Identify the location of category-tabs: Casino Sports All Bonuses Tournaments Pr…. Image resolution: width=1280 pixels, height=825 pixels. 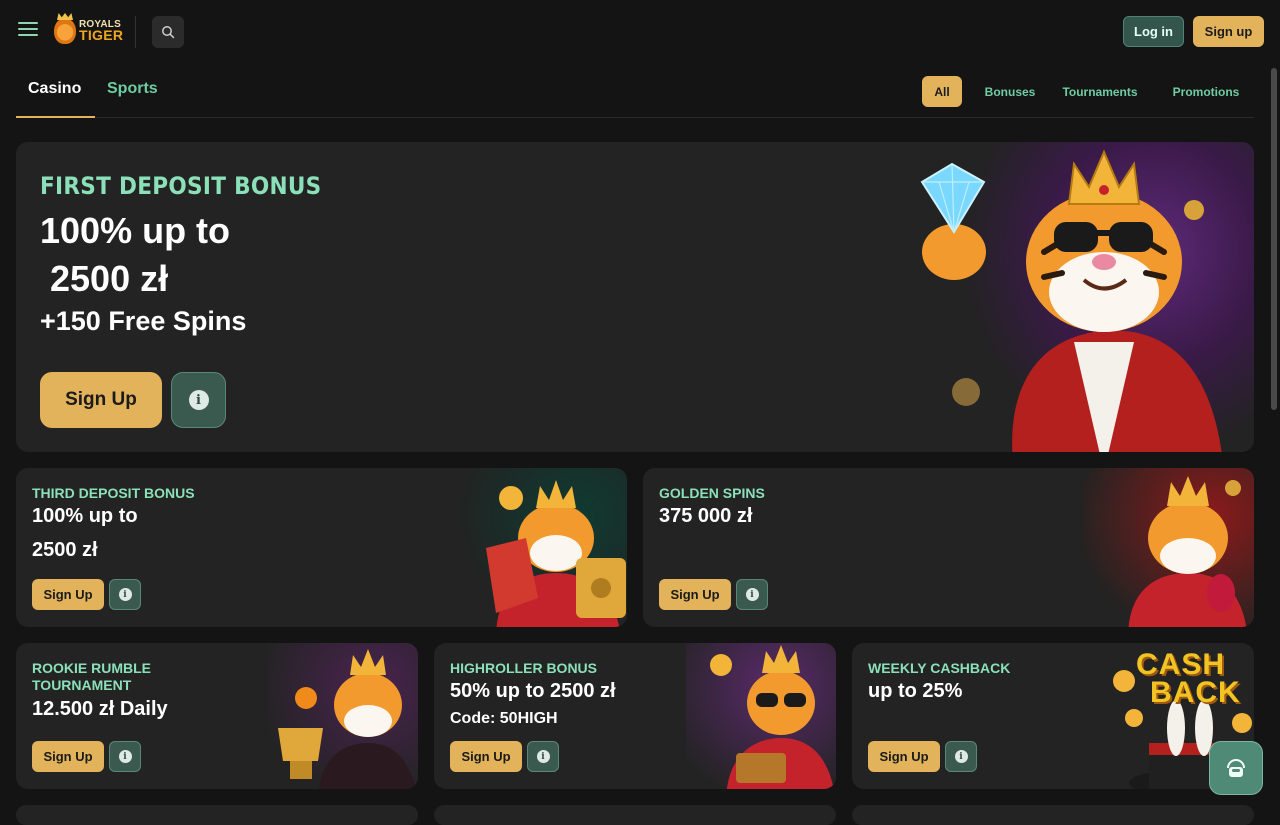
(635, 91).